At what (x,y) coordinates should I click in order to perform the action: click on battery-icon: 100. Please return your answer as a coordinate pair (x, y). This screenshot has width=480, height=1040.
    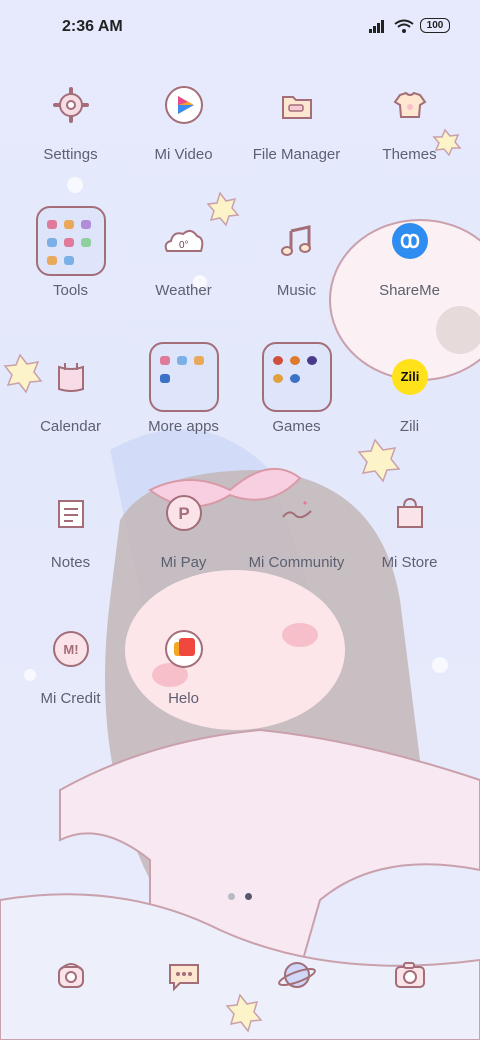
    Looking at the image, I should click on (435, 25).